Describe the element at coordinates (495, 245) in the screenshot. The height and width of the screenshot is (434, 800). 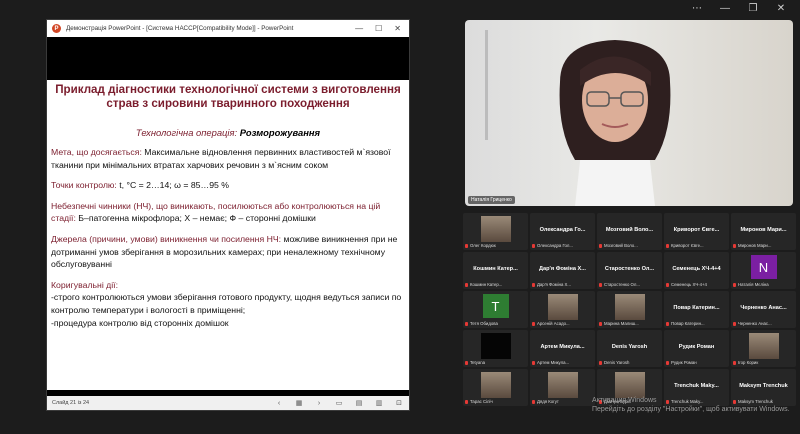
I see `participant-label: Олег Кордюк` at that location.